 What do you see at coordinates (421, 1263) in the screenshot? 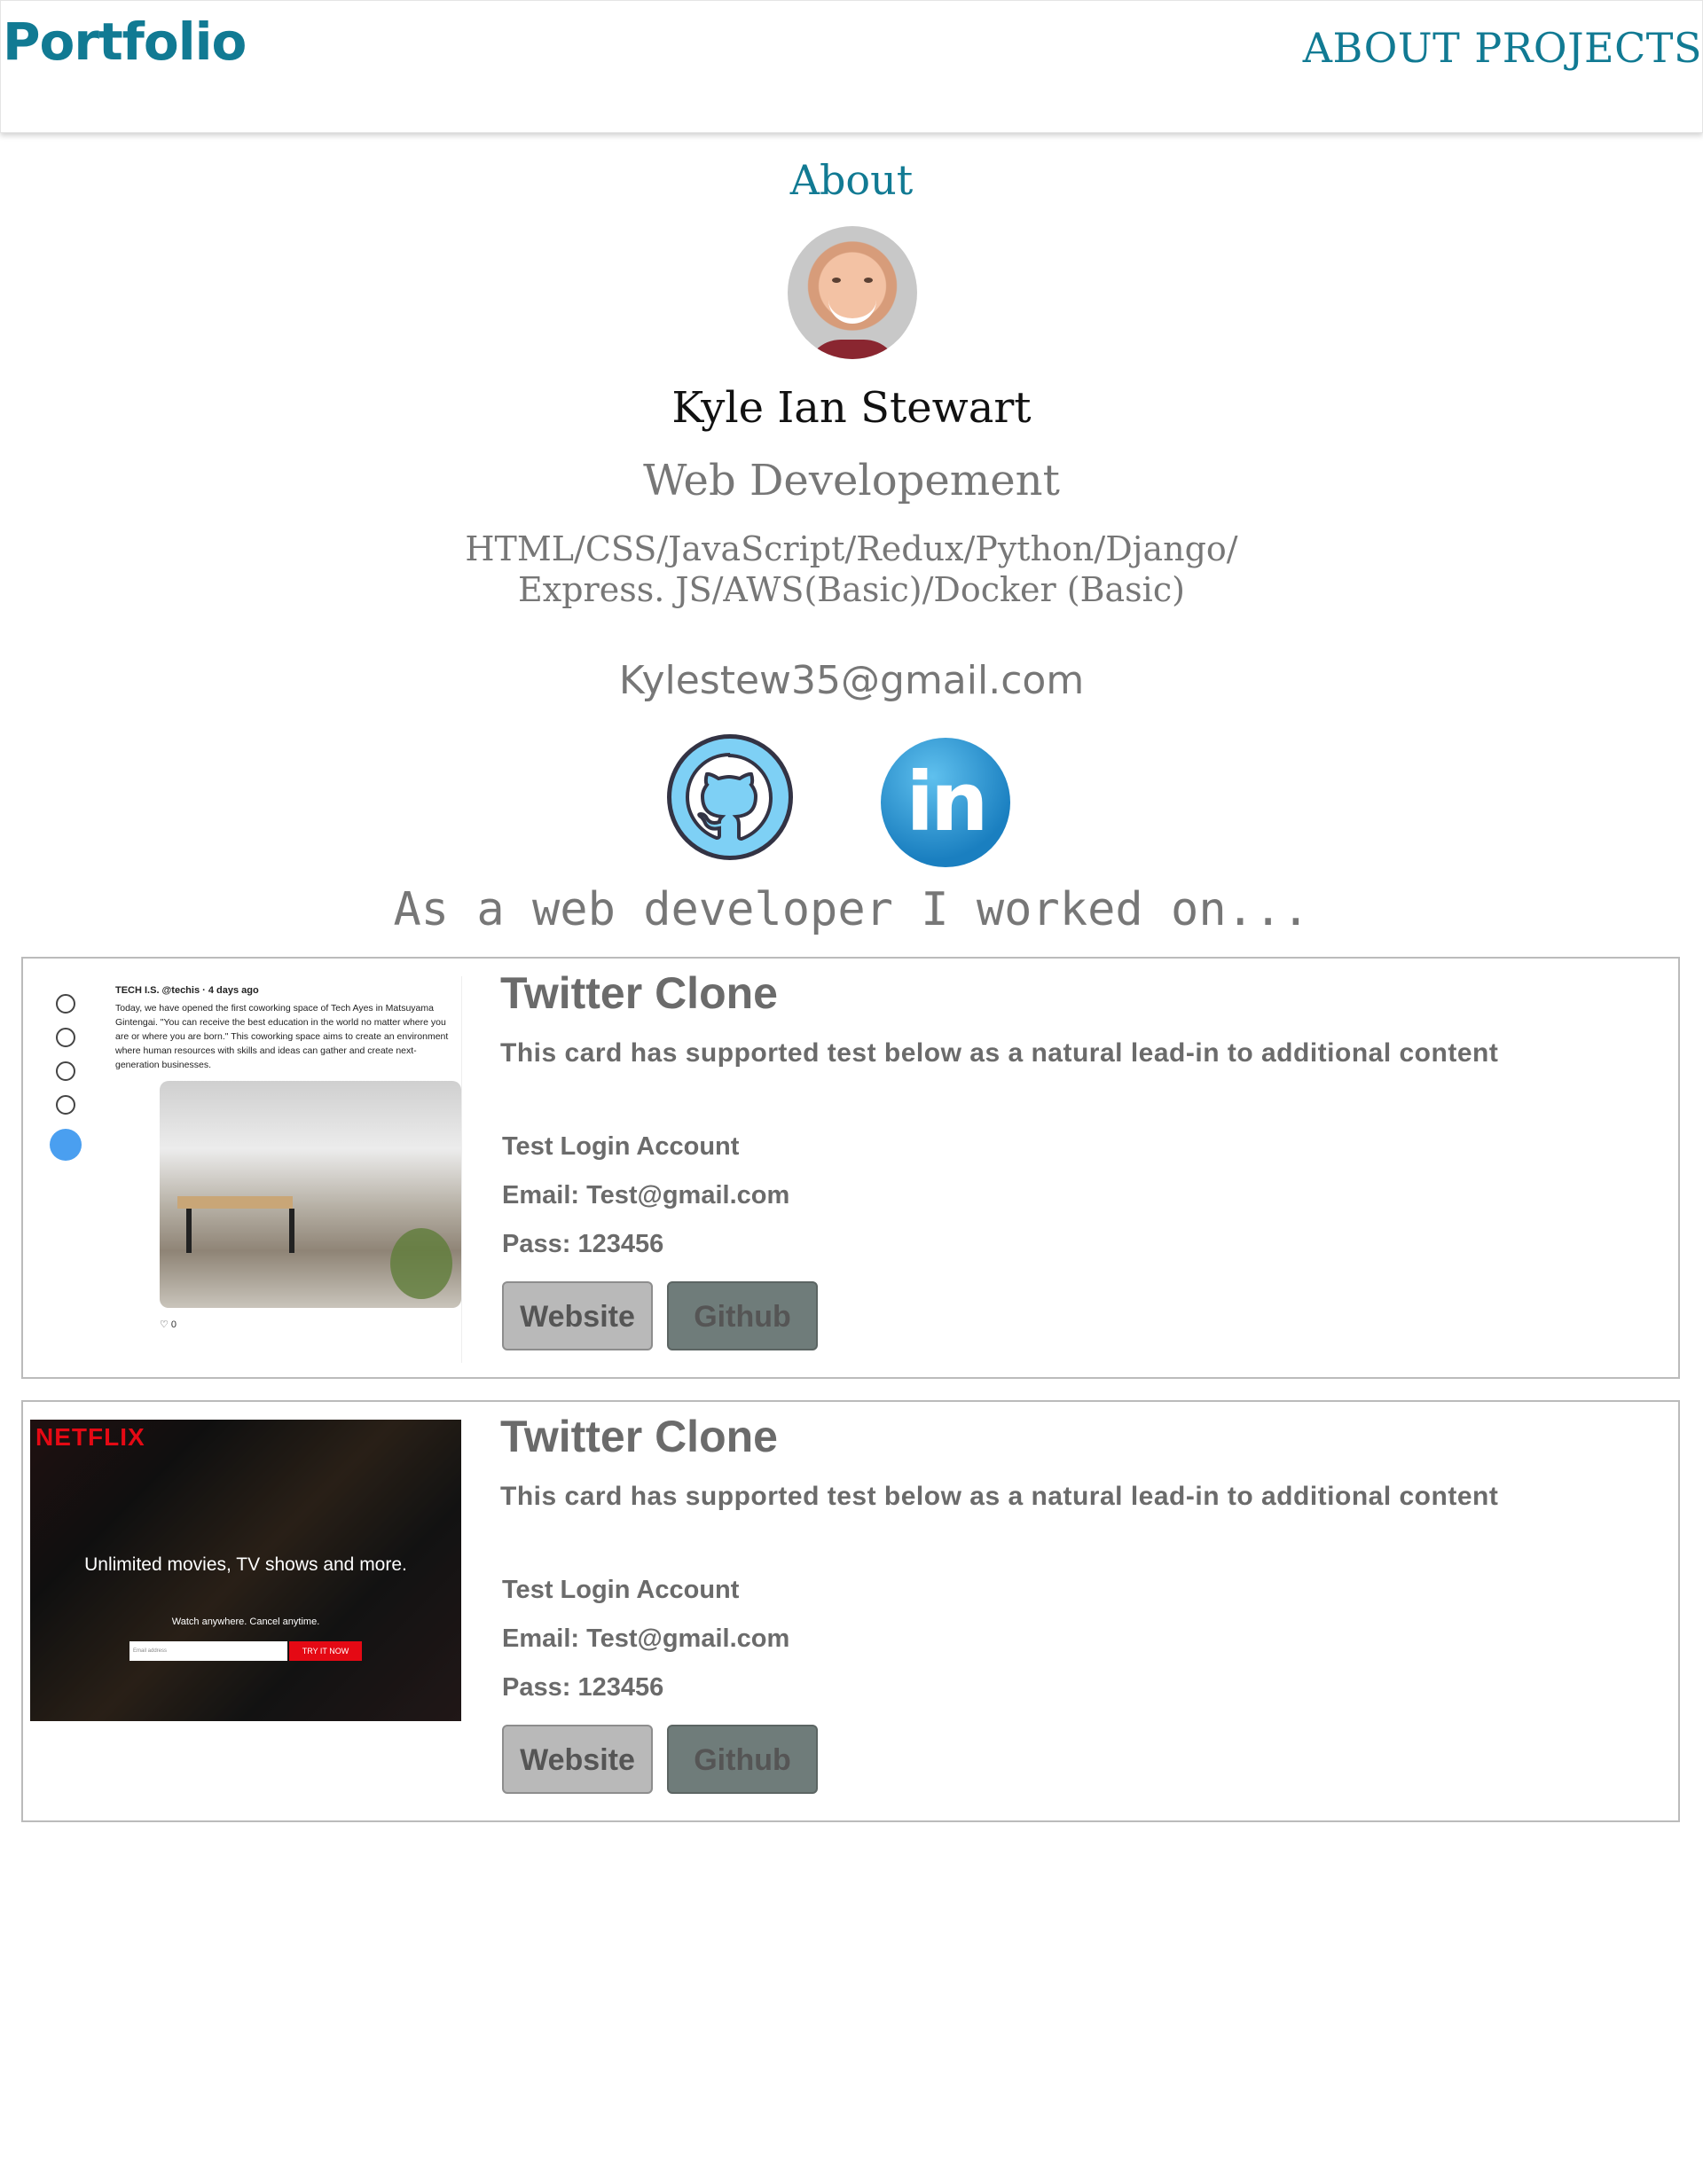
I see `photo-plant` at bounding box center [421, 1263].